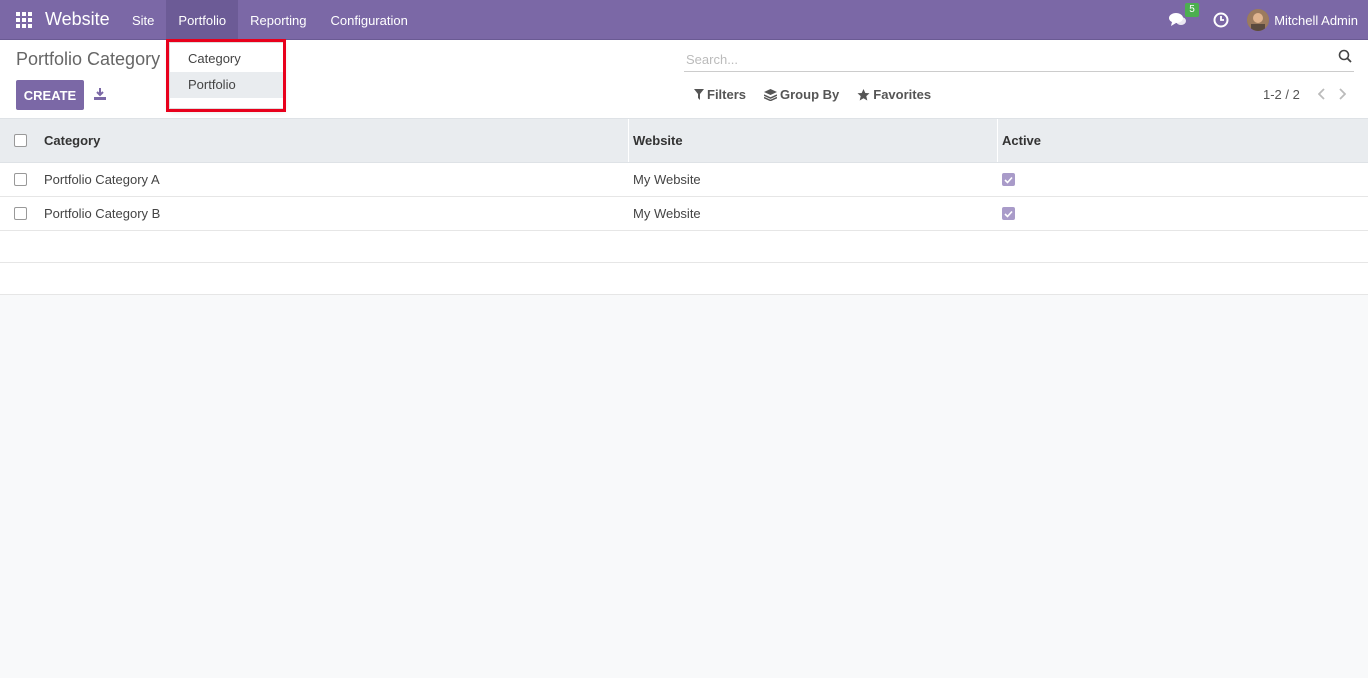 The width and height of the screenshot is (1368, 678). I want to click on cell-category: Portfolio Category A, so click(334, 179).